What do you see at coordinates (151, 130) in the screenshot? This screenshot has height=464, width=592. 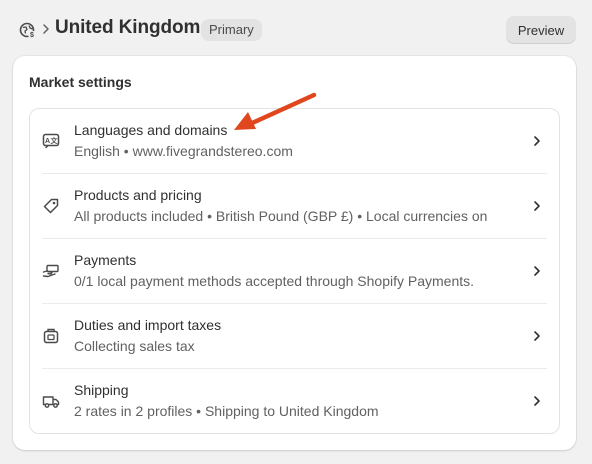 I see `row-title: Languages and domains` at bounding box center [151, 130].